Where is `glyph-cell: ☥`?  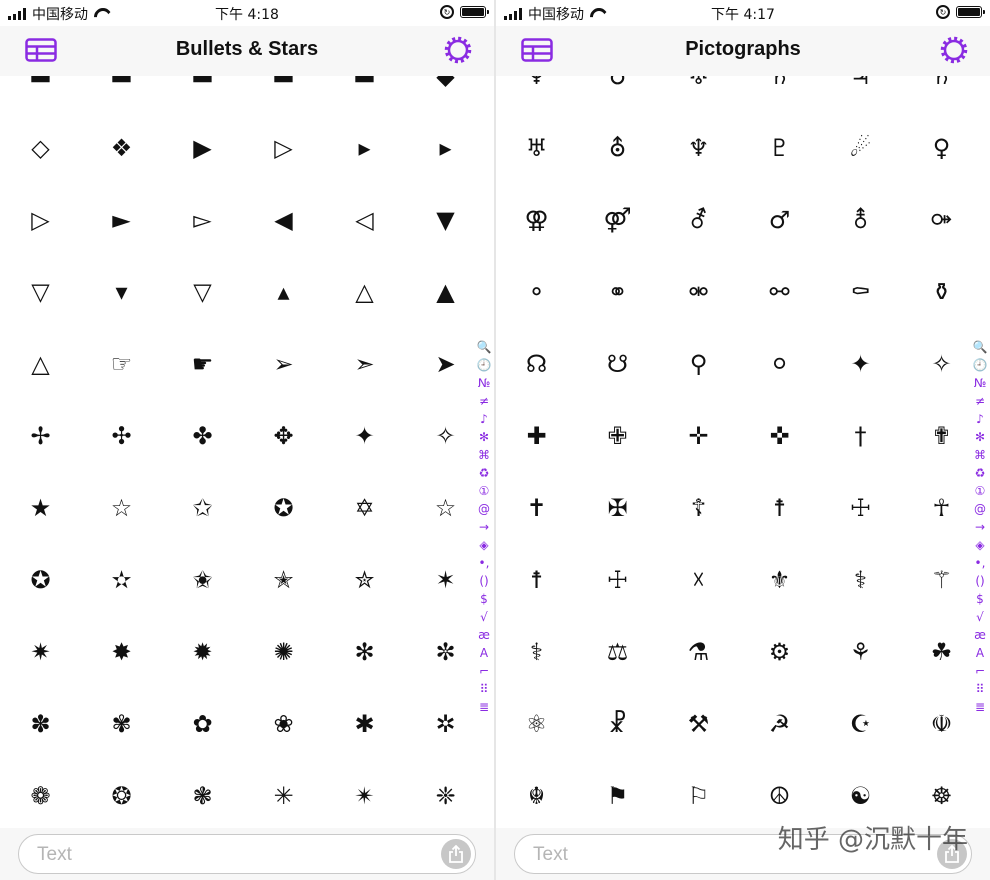 glyph-cell: ☥ is located at coordinates (941, 508).